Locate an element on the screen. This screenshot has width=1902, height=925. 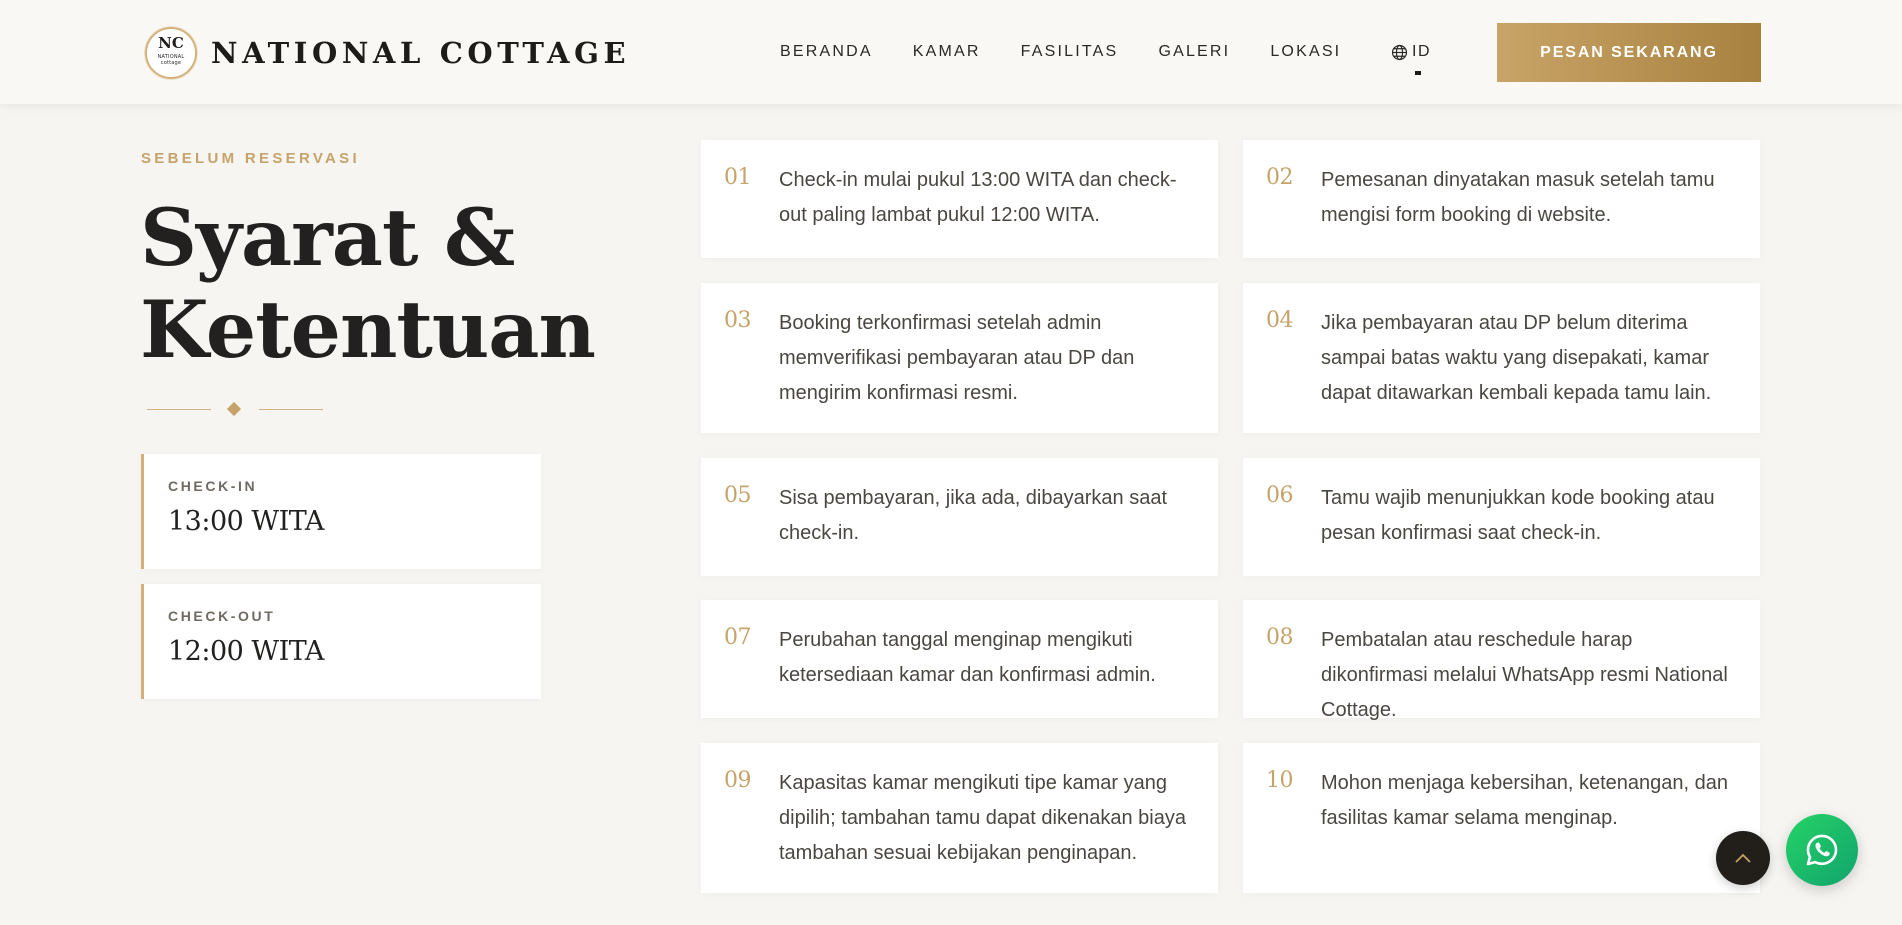
language-indicator is located at coordinates (1418, 73).